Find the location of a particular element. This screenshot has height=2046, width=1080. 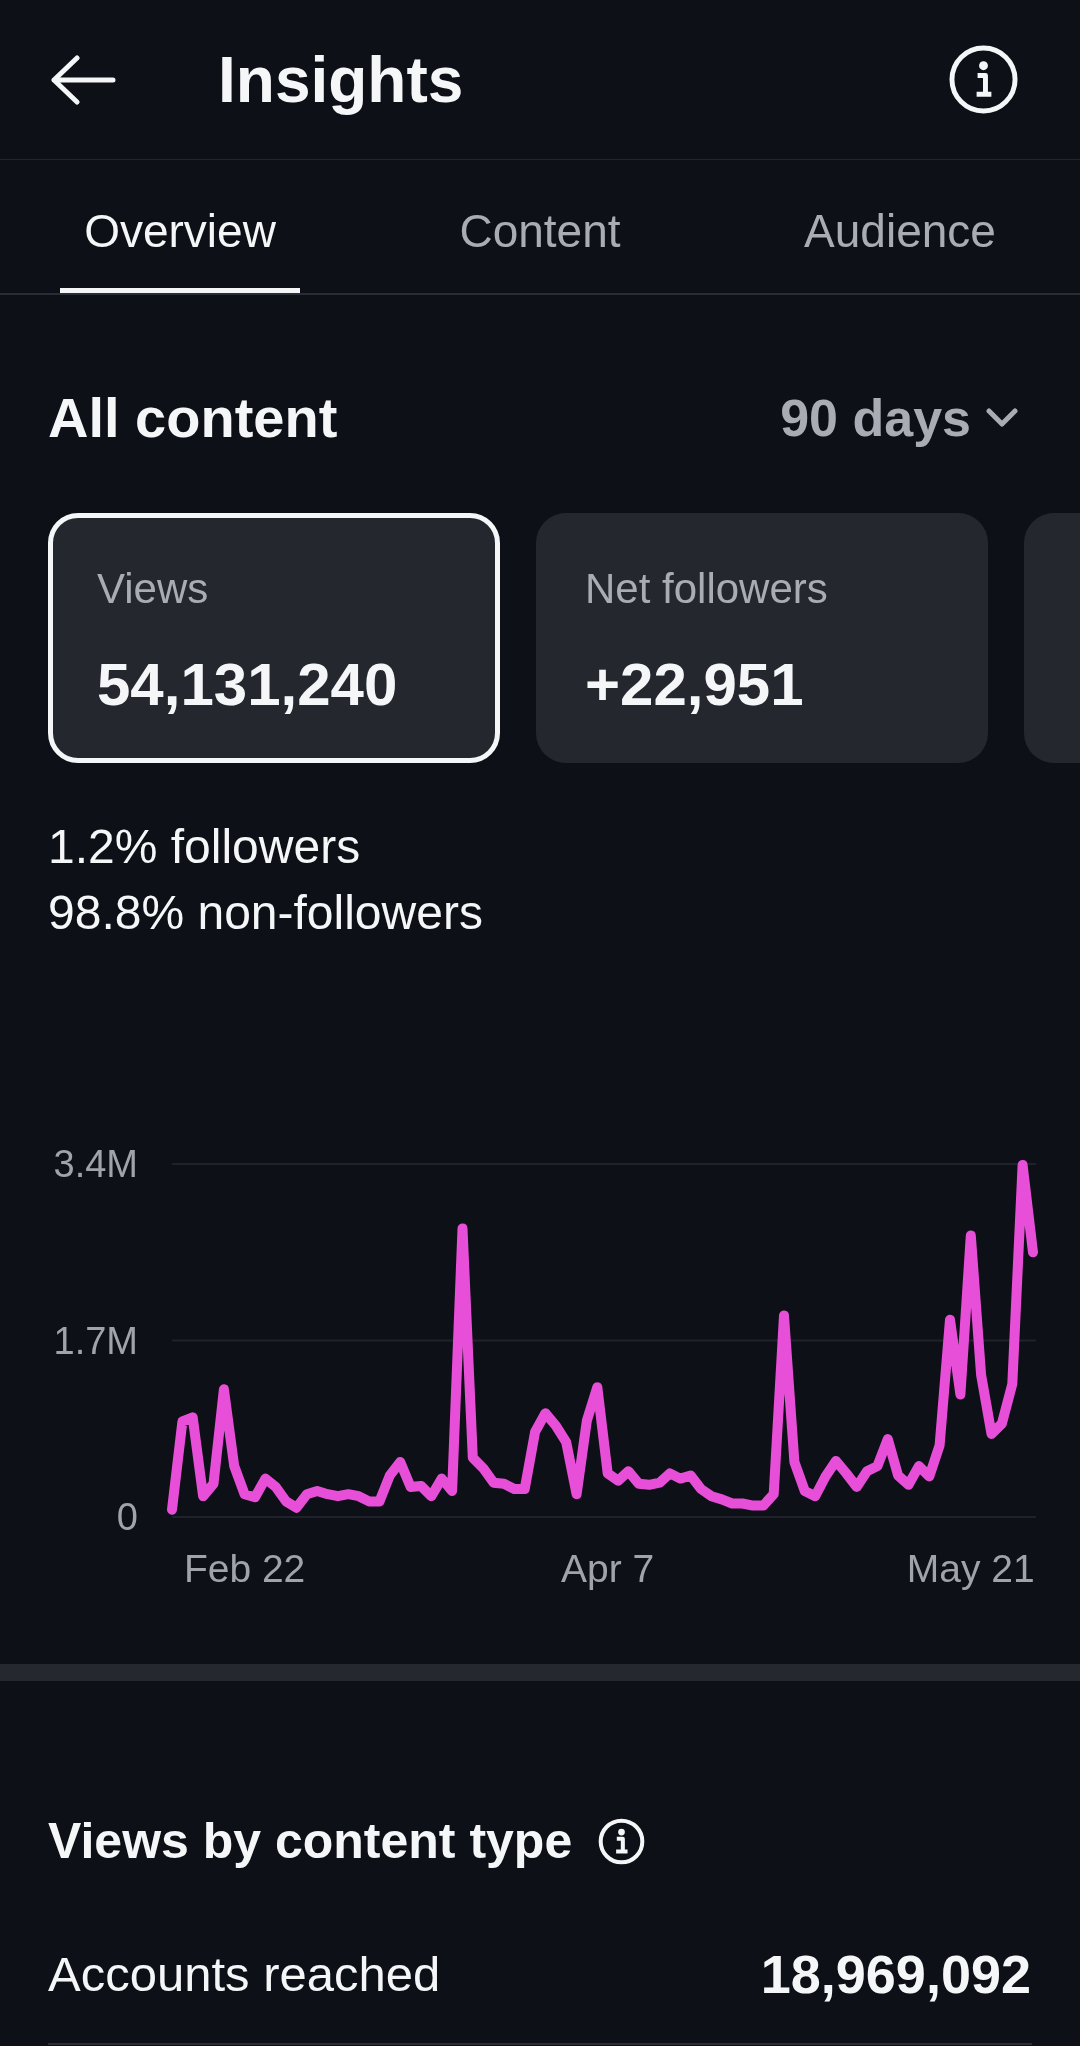

y-axis-label: 1.7M is located at coordinates (95, 1340).